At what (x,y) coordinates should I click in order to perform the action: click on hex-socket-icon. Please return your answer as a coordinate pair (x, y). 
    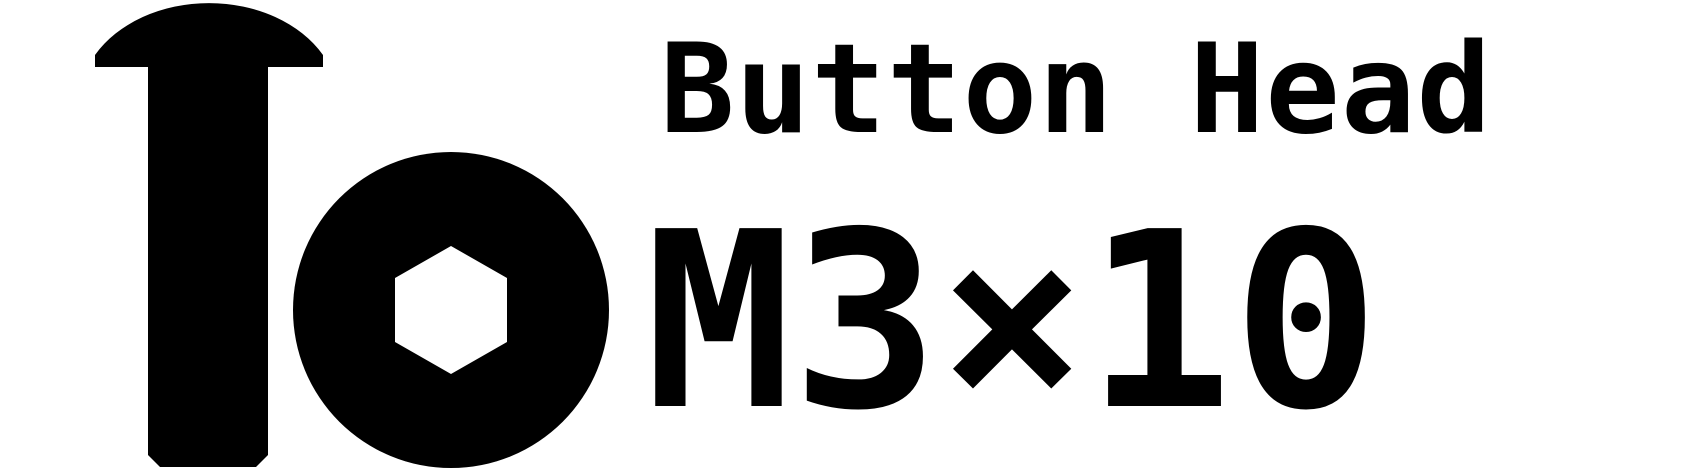
    Looking at the image, I should click on (451, 310).